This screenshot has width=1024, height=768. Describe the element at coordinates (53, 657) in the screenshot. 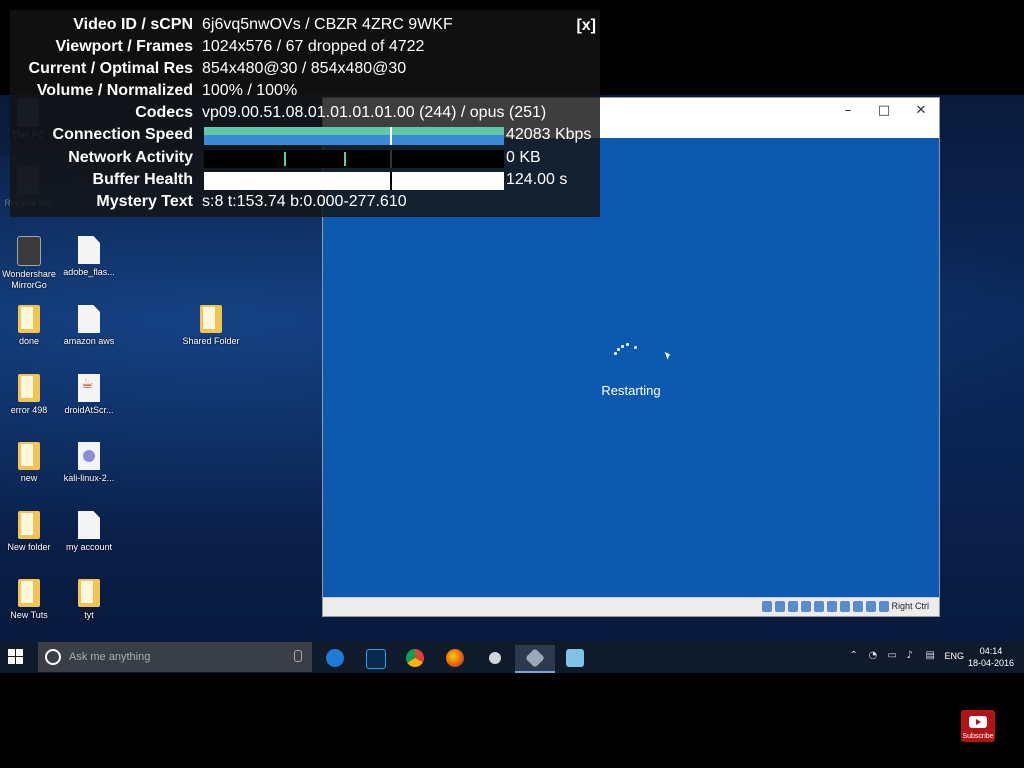

I see `cortana-icon` at that location.